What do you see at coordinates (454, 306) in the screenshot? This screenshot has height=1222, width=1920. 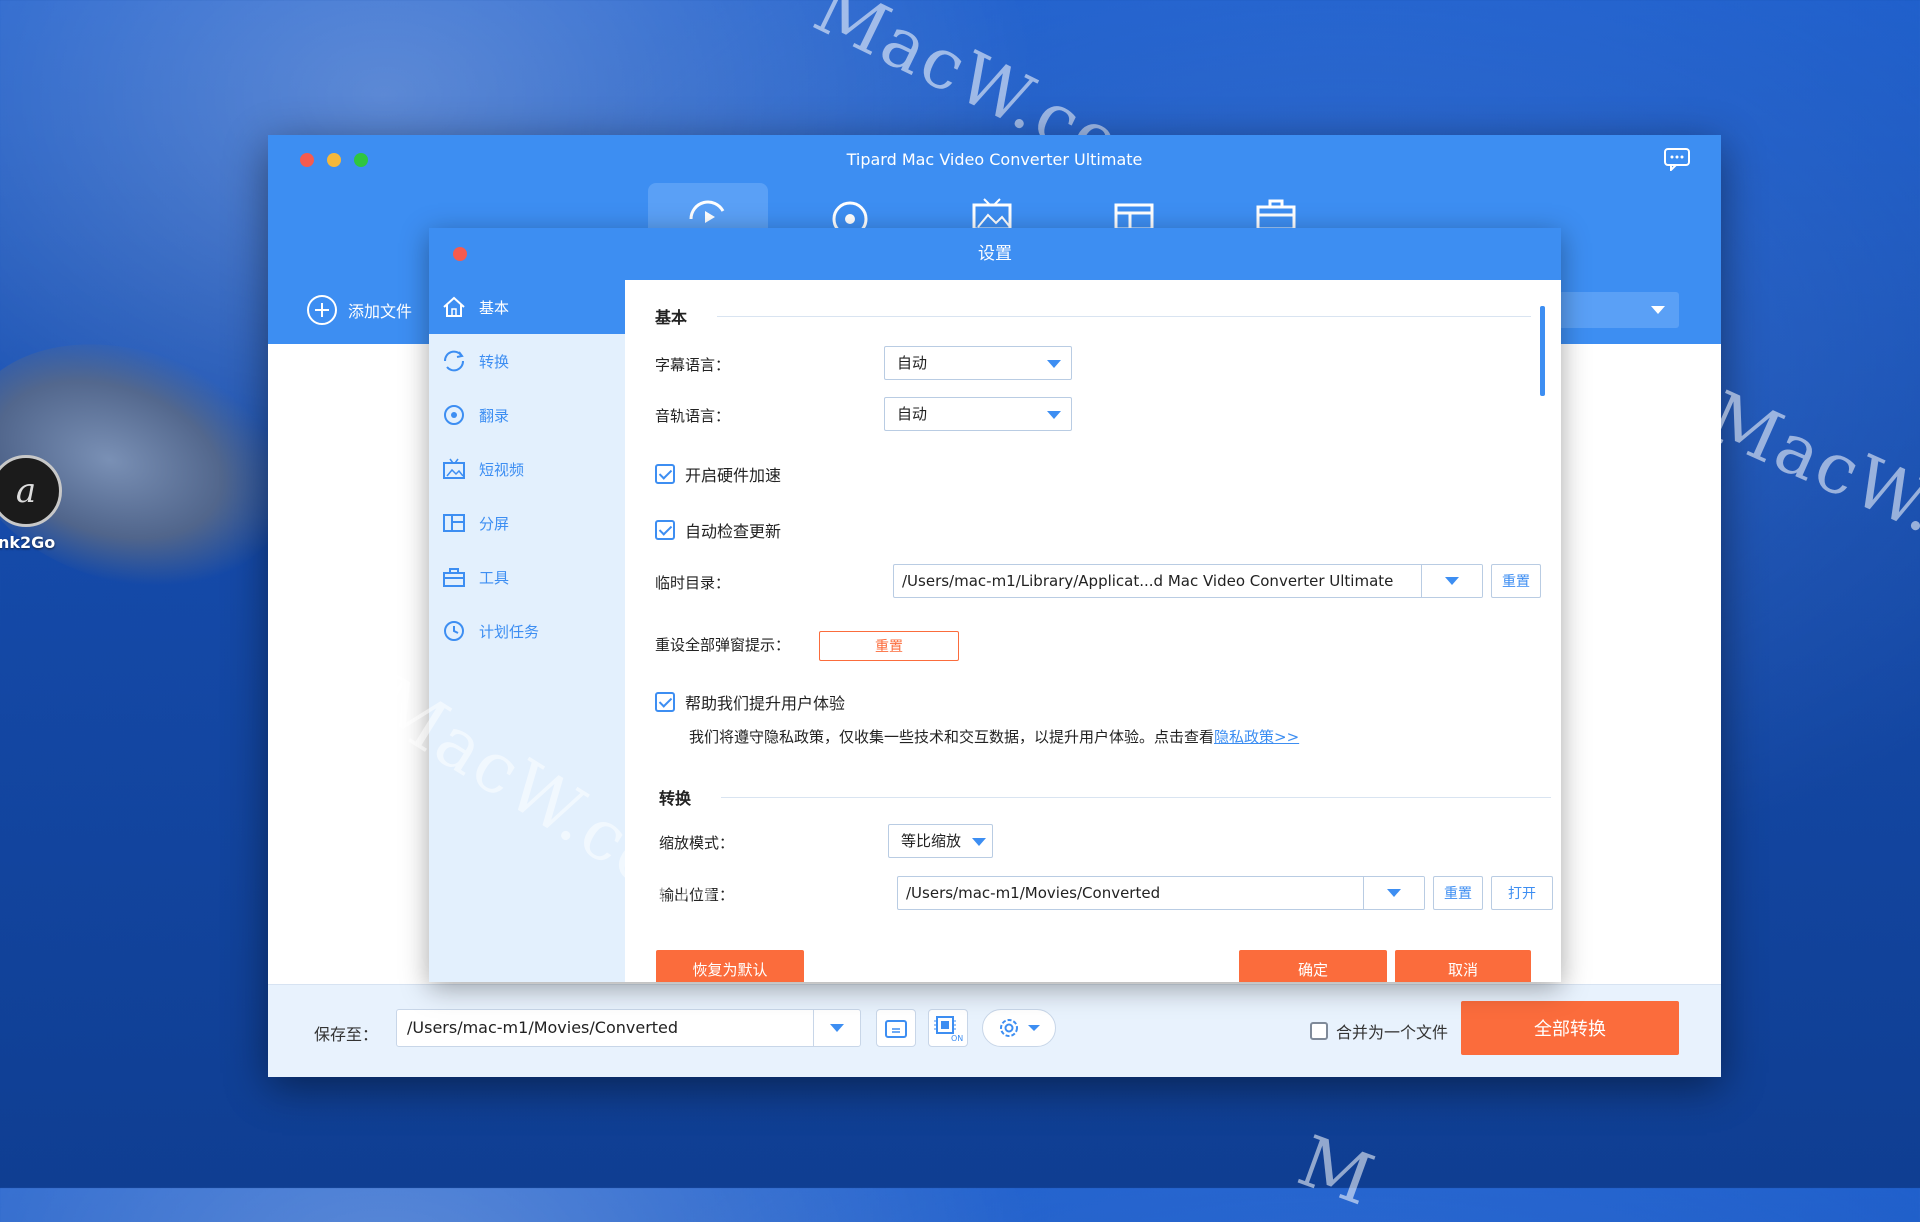 I see `home-icon` at bounding box center [454, 306].